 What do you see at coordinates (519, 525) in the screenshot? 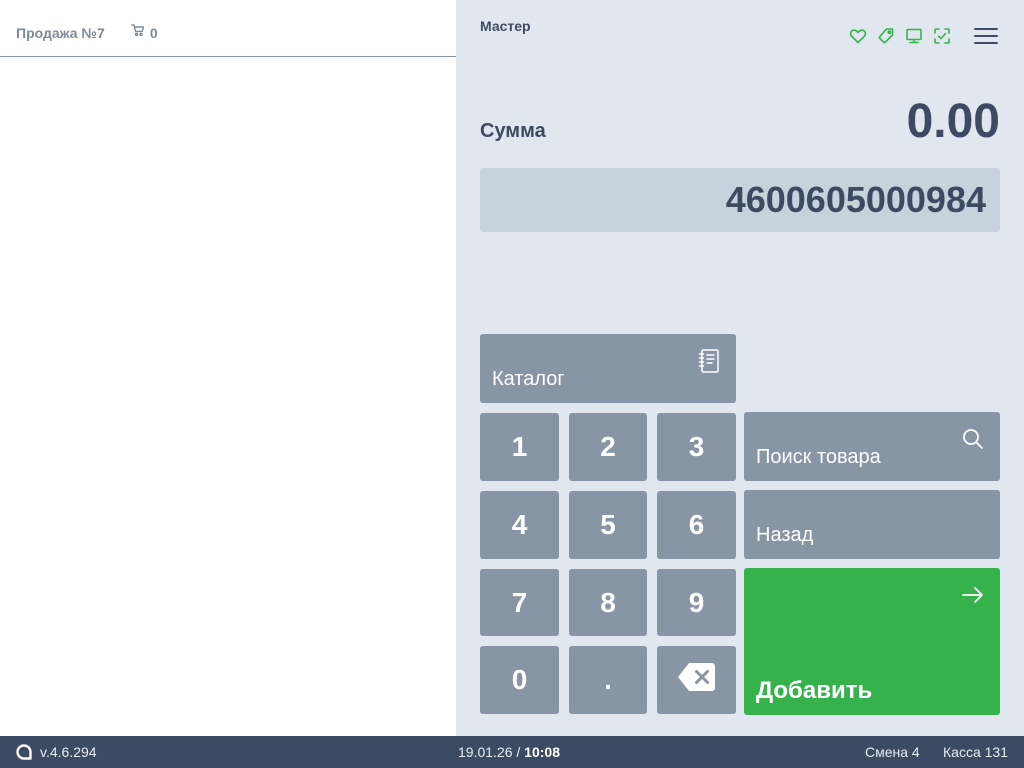
I see `key-4: 4` at bounding box center [519, 525].